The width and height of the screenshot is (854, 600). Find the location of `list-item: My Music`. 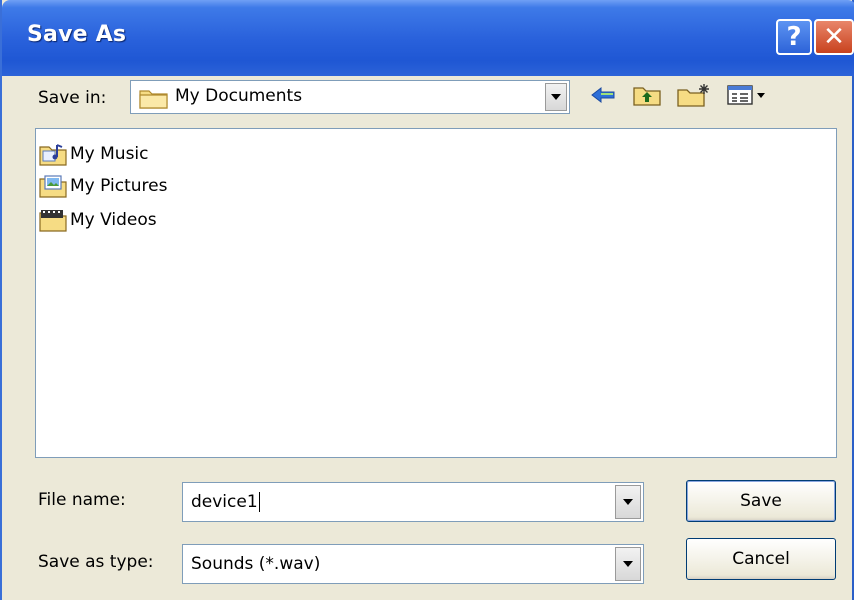

list-item: My Music is located at coordinates (93, 154).